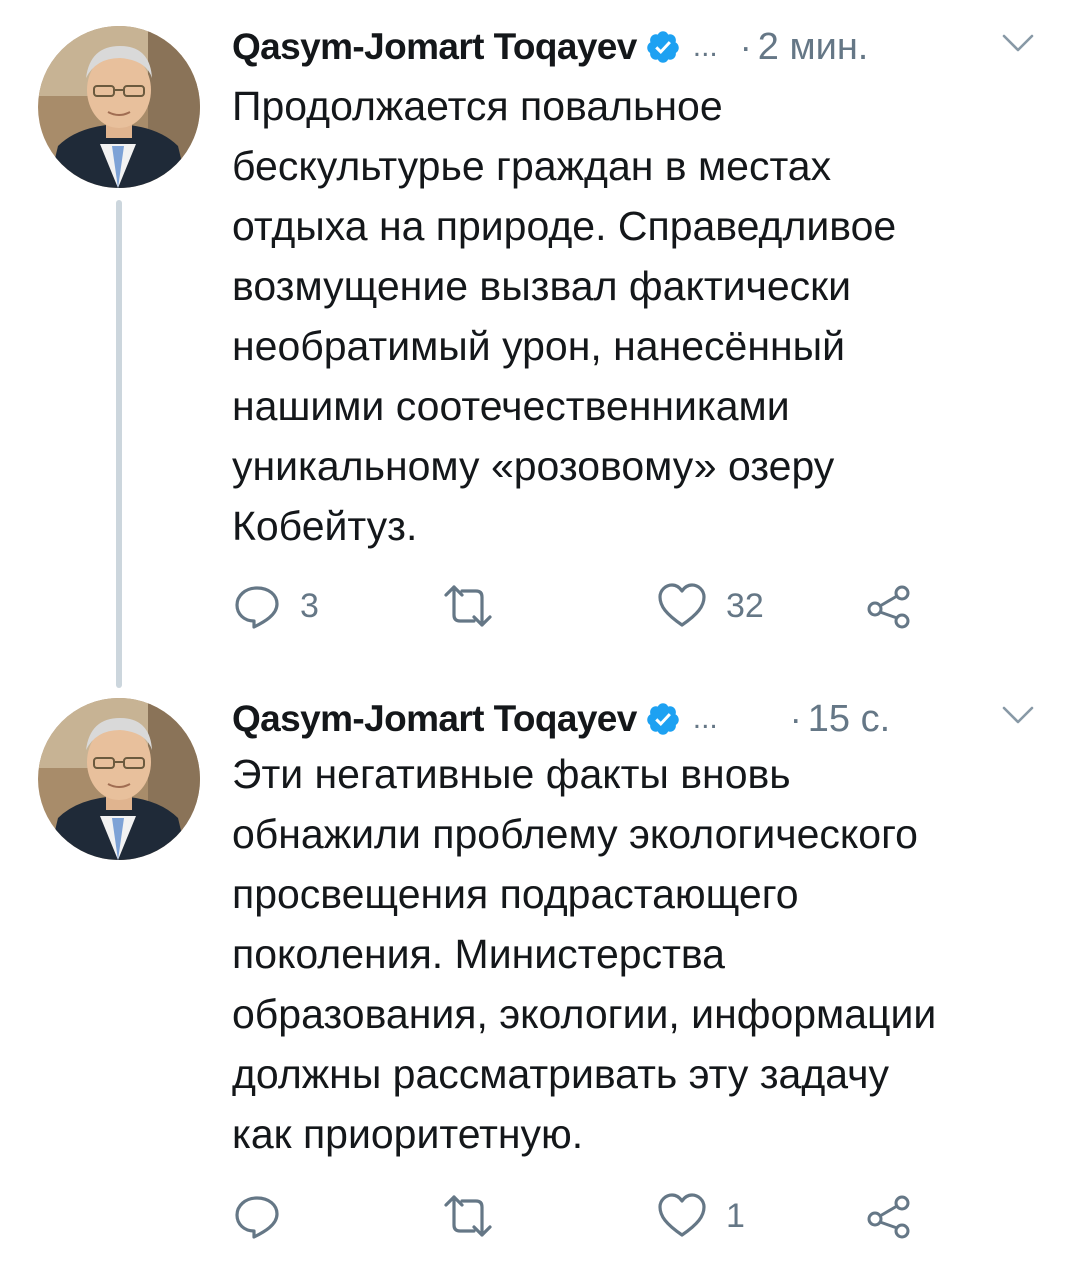 Image resolution: width=1080 pixels, height=1271 pixels. What do you see at coordinates (511, 406) in the screenshot?
I see `tweet-text-line: нашими соотечественниками` at bounding box center [511, 406].